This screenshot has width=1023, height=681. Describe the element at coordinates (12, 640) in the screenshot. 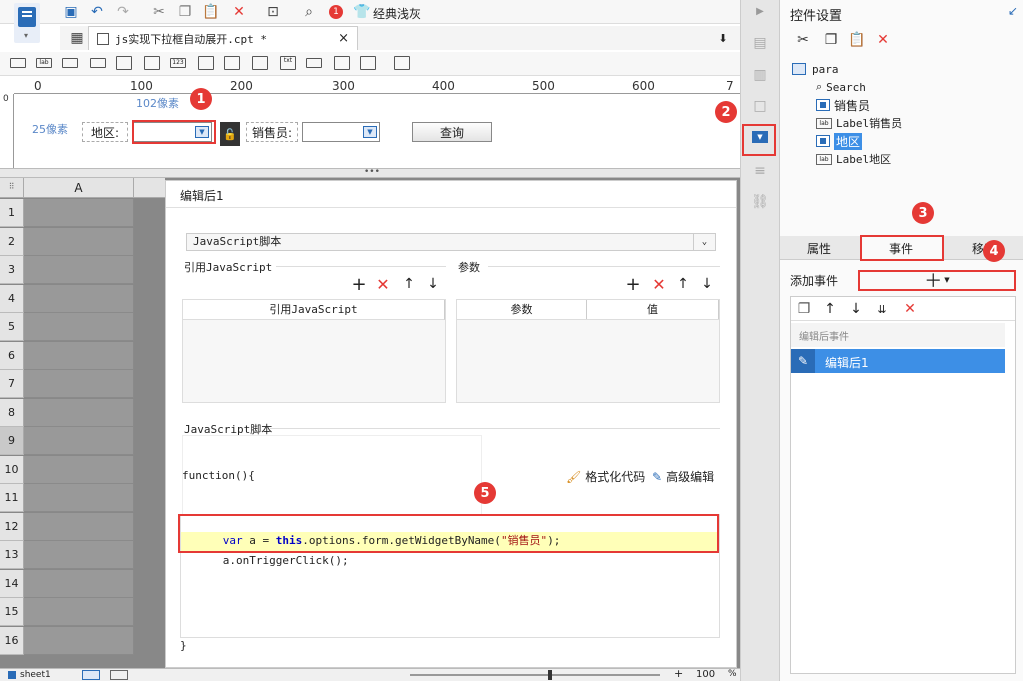

I see `row-header: 16` at that location.